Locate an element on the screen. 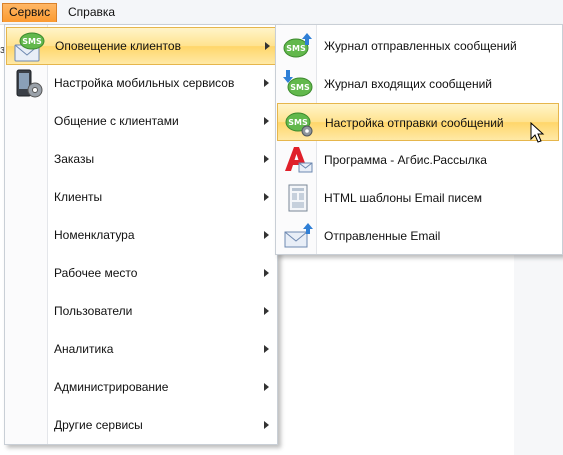  menu-item-label: Администрирование is located at coordinates (111, 387).